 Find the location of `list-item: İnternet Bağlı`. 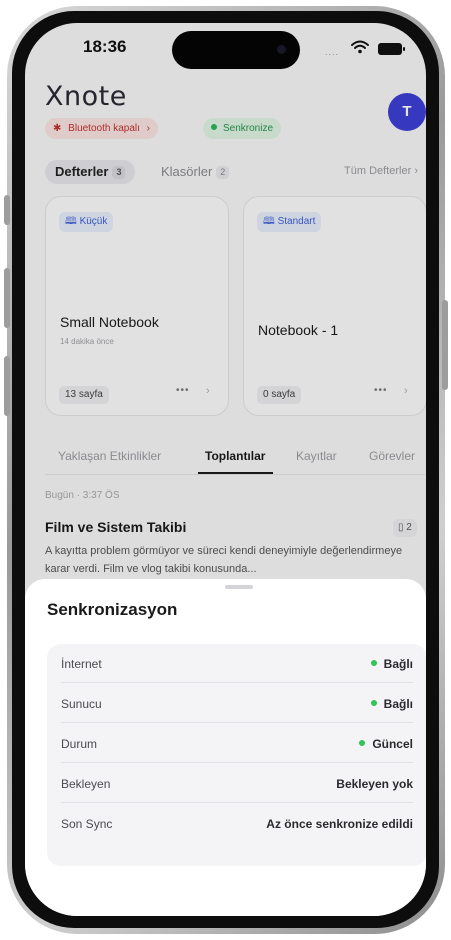

list-item: İnternet Bağlı is located at coordinates (237, 663).